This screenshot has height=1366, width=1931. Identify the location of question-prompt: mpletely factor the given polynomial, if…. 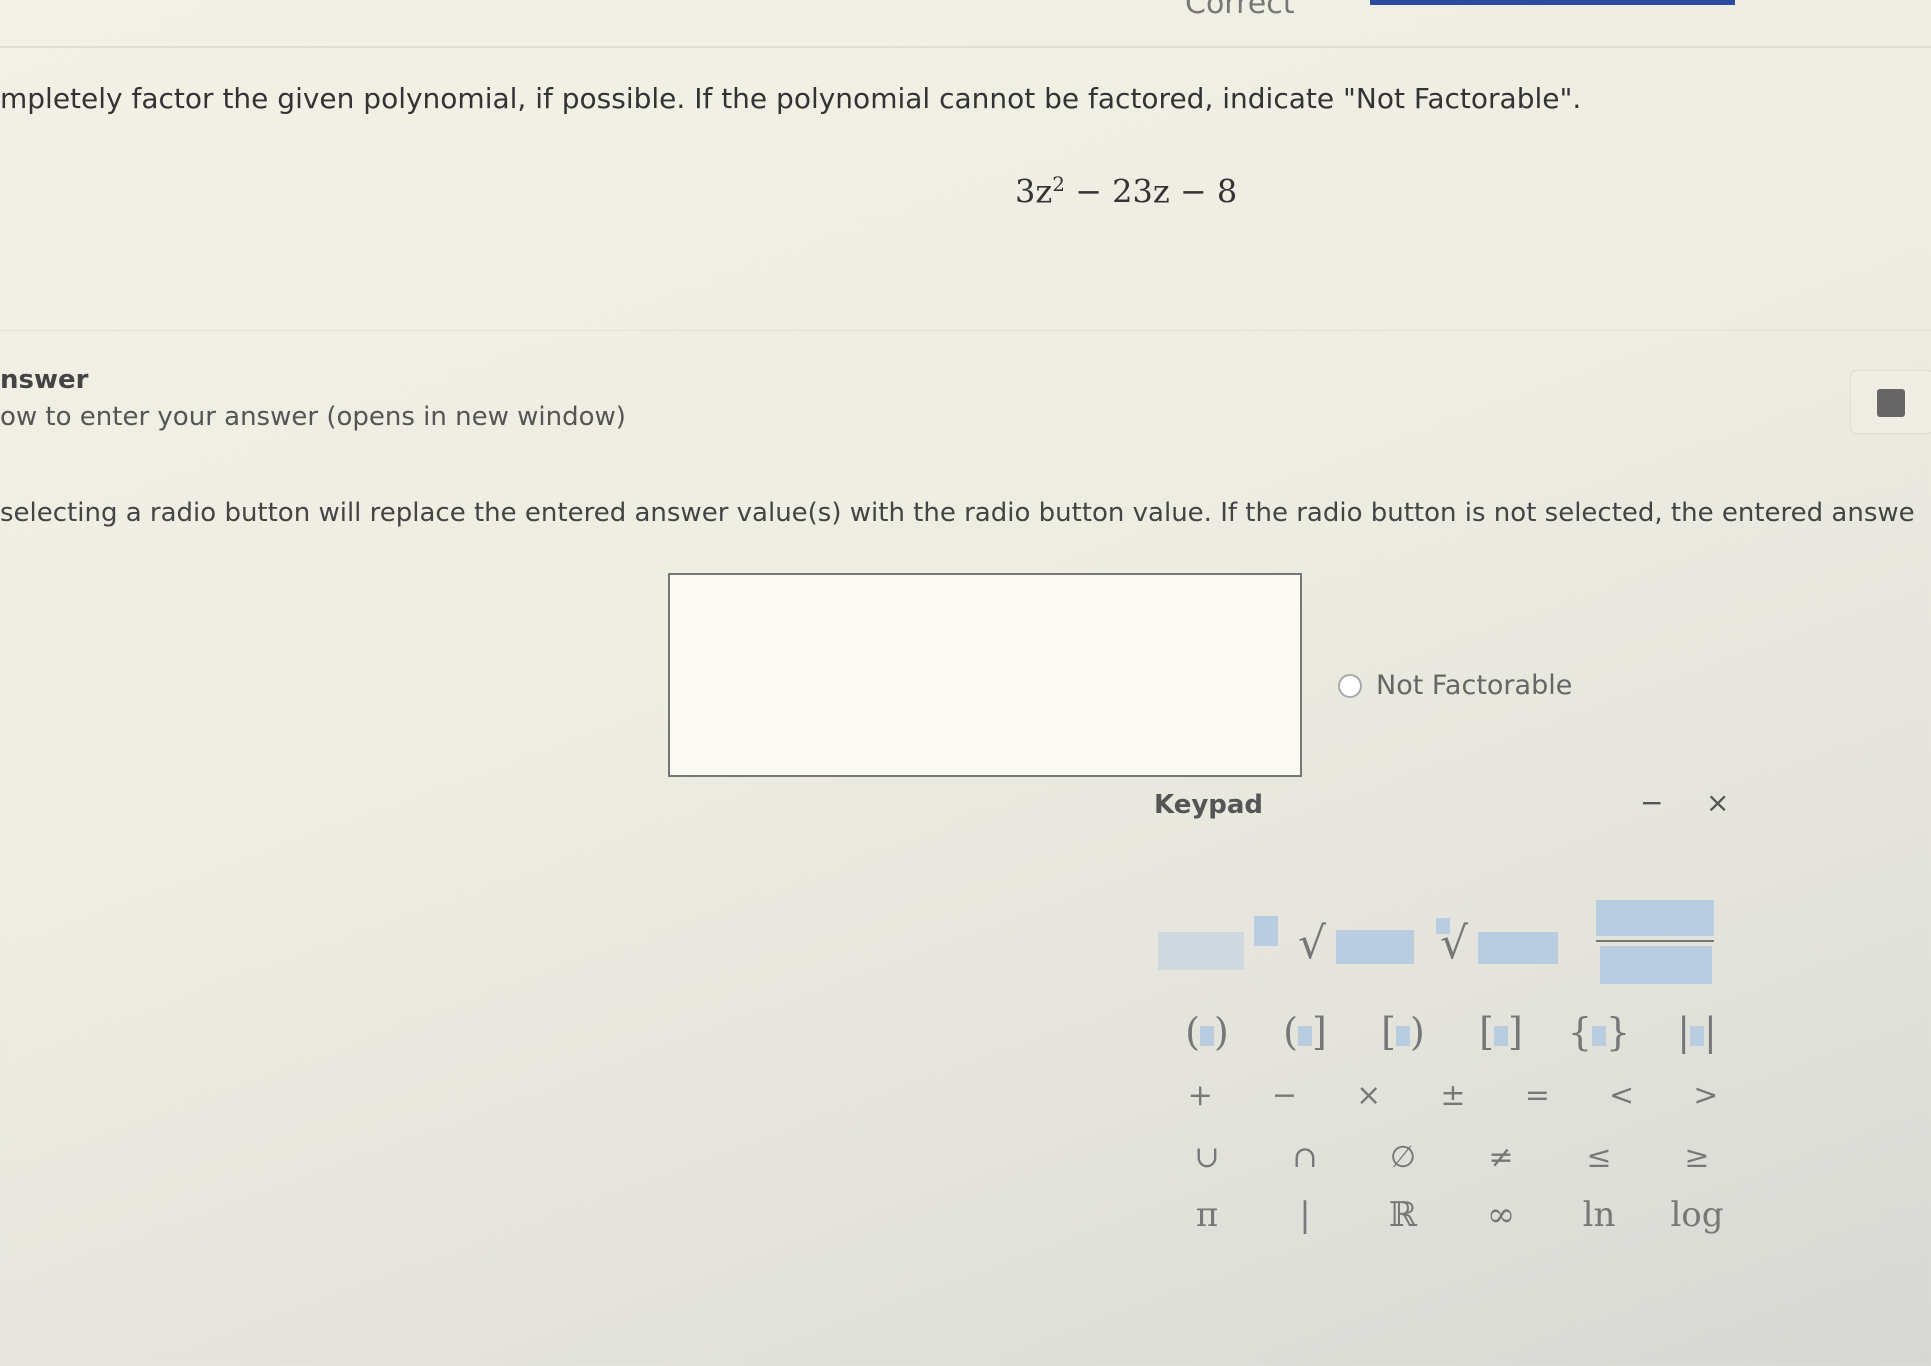
(791, 98).